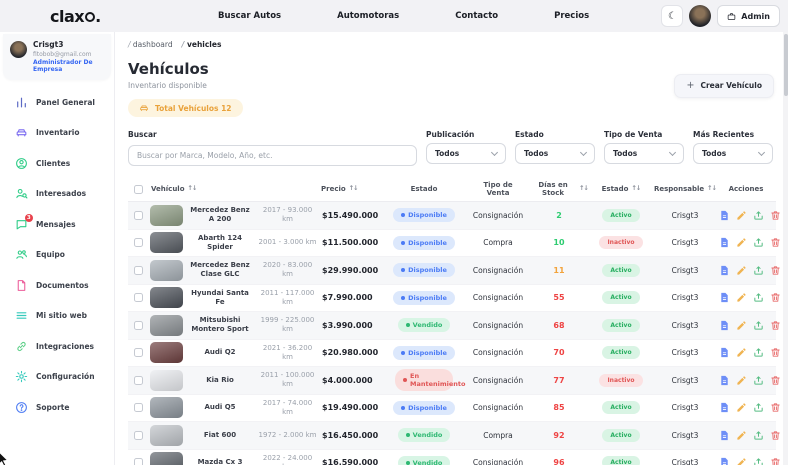 The width and height of the screenshot is (788, 465). I want to click on sidebar-item-mi-sitio-web: Mi sitio web, so click(64, 316).